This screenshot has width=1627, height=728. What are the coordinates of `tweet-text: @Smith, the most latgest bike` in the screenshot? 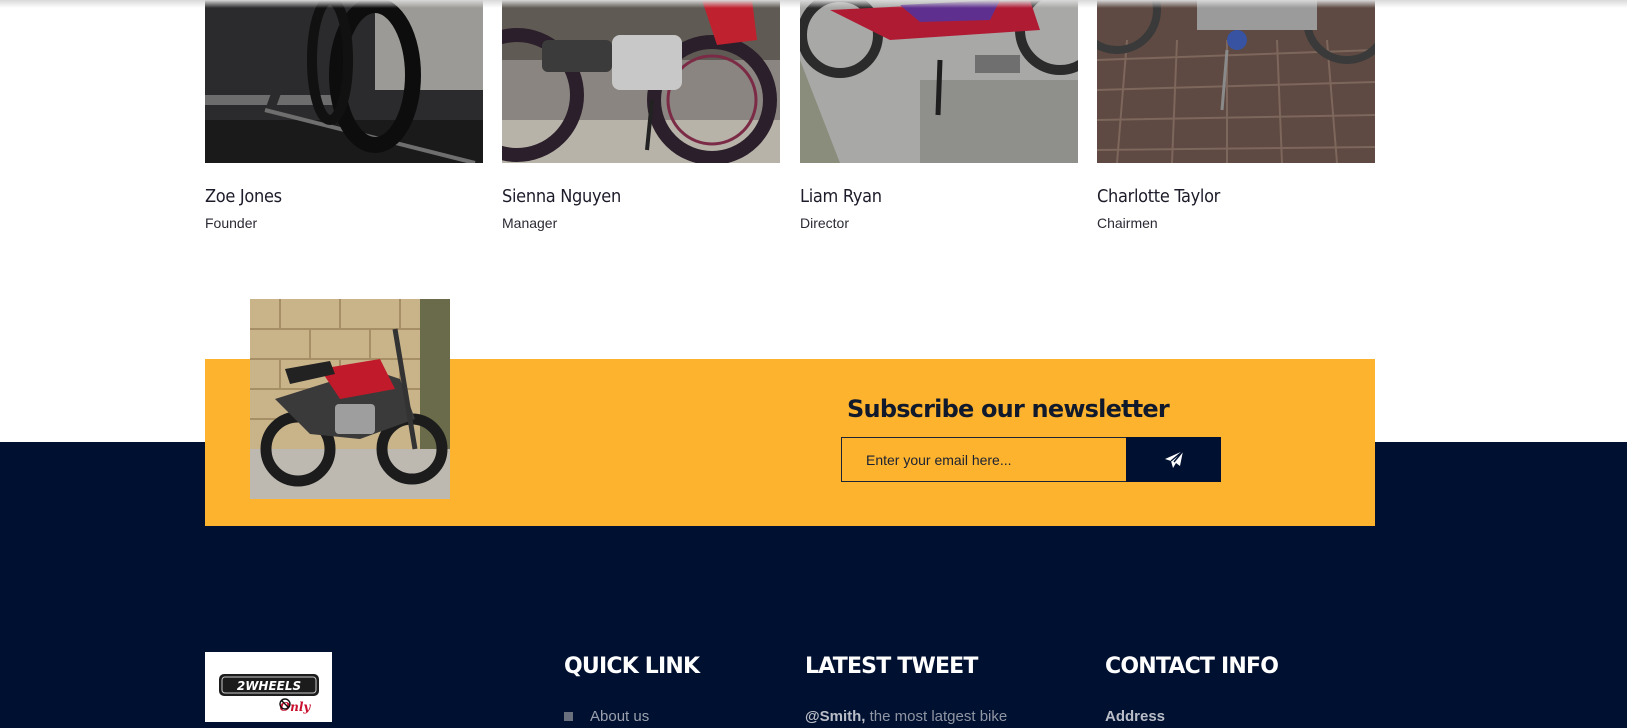 It's located at (906, 716).